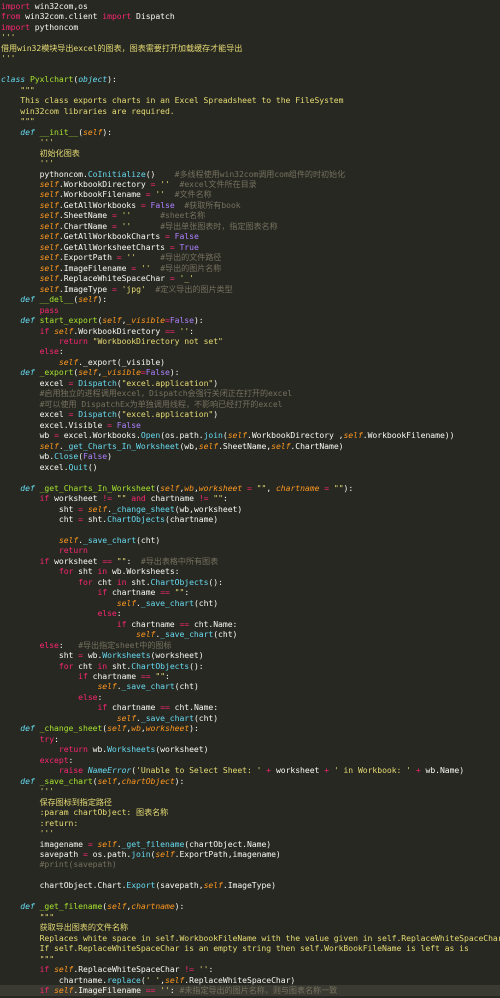 Image resolution: width=500 pixels, height=998 pixels. What do you see at coordinates (250, 268) in the screenshot?
I see `code-line: self.ImageFilename = '' #导出的图片名称` at bounding box center [250, 268].